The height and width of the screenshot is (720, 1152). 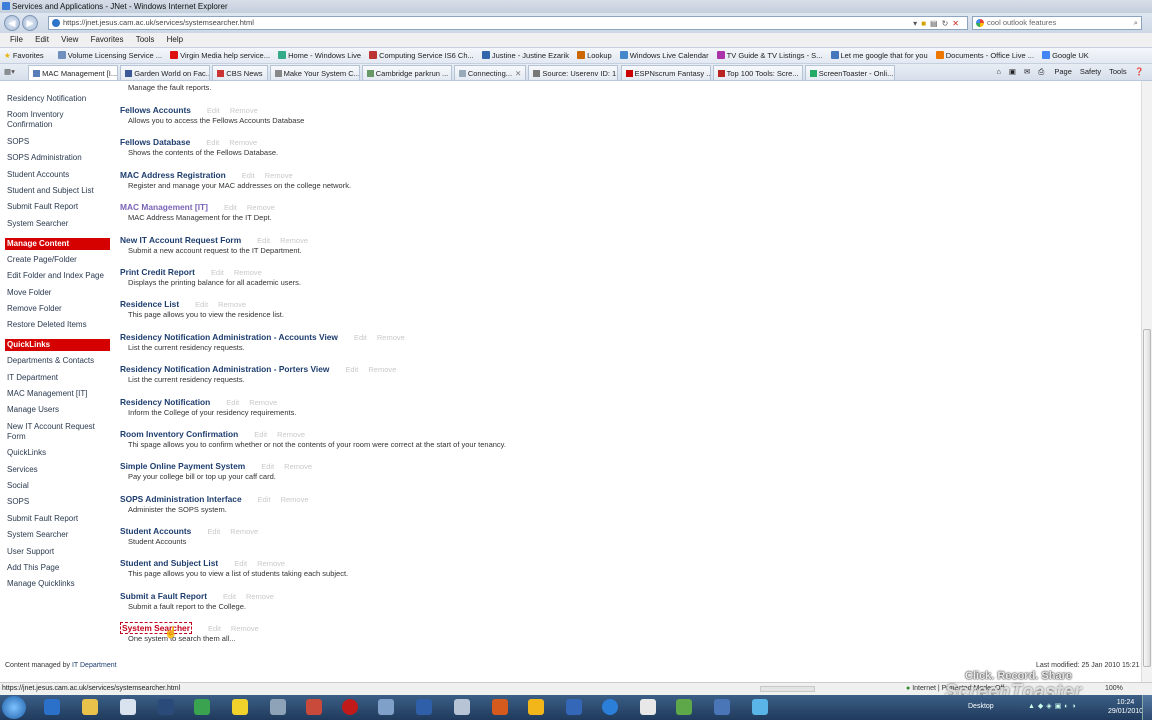 I want to click on favorite-item: Home - Windows Live, so click(x=319, y=55).